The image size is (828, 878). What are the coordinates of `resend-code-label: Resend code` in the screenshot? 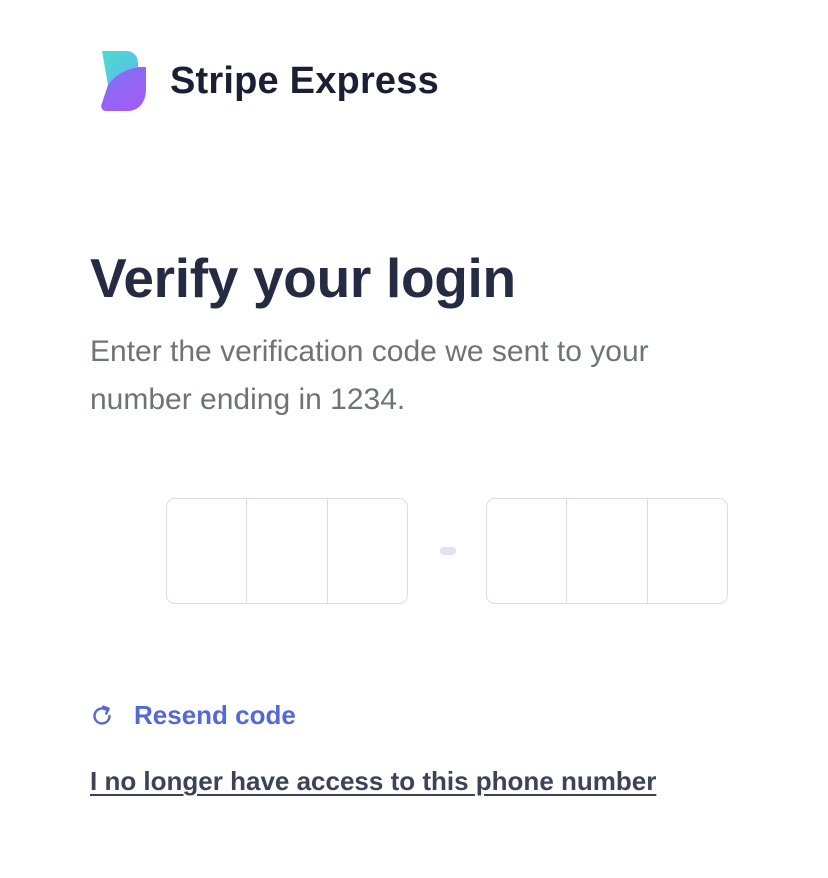 It's located at (215, 715).